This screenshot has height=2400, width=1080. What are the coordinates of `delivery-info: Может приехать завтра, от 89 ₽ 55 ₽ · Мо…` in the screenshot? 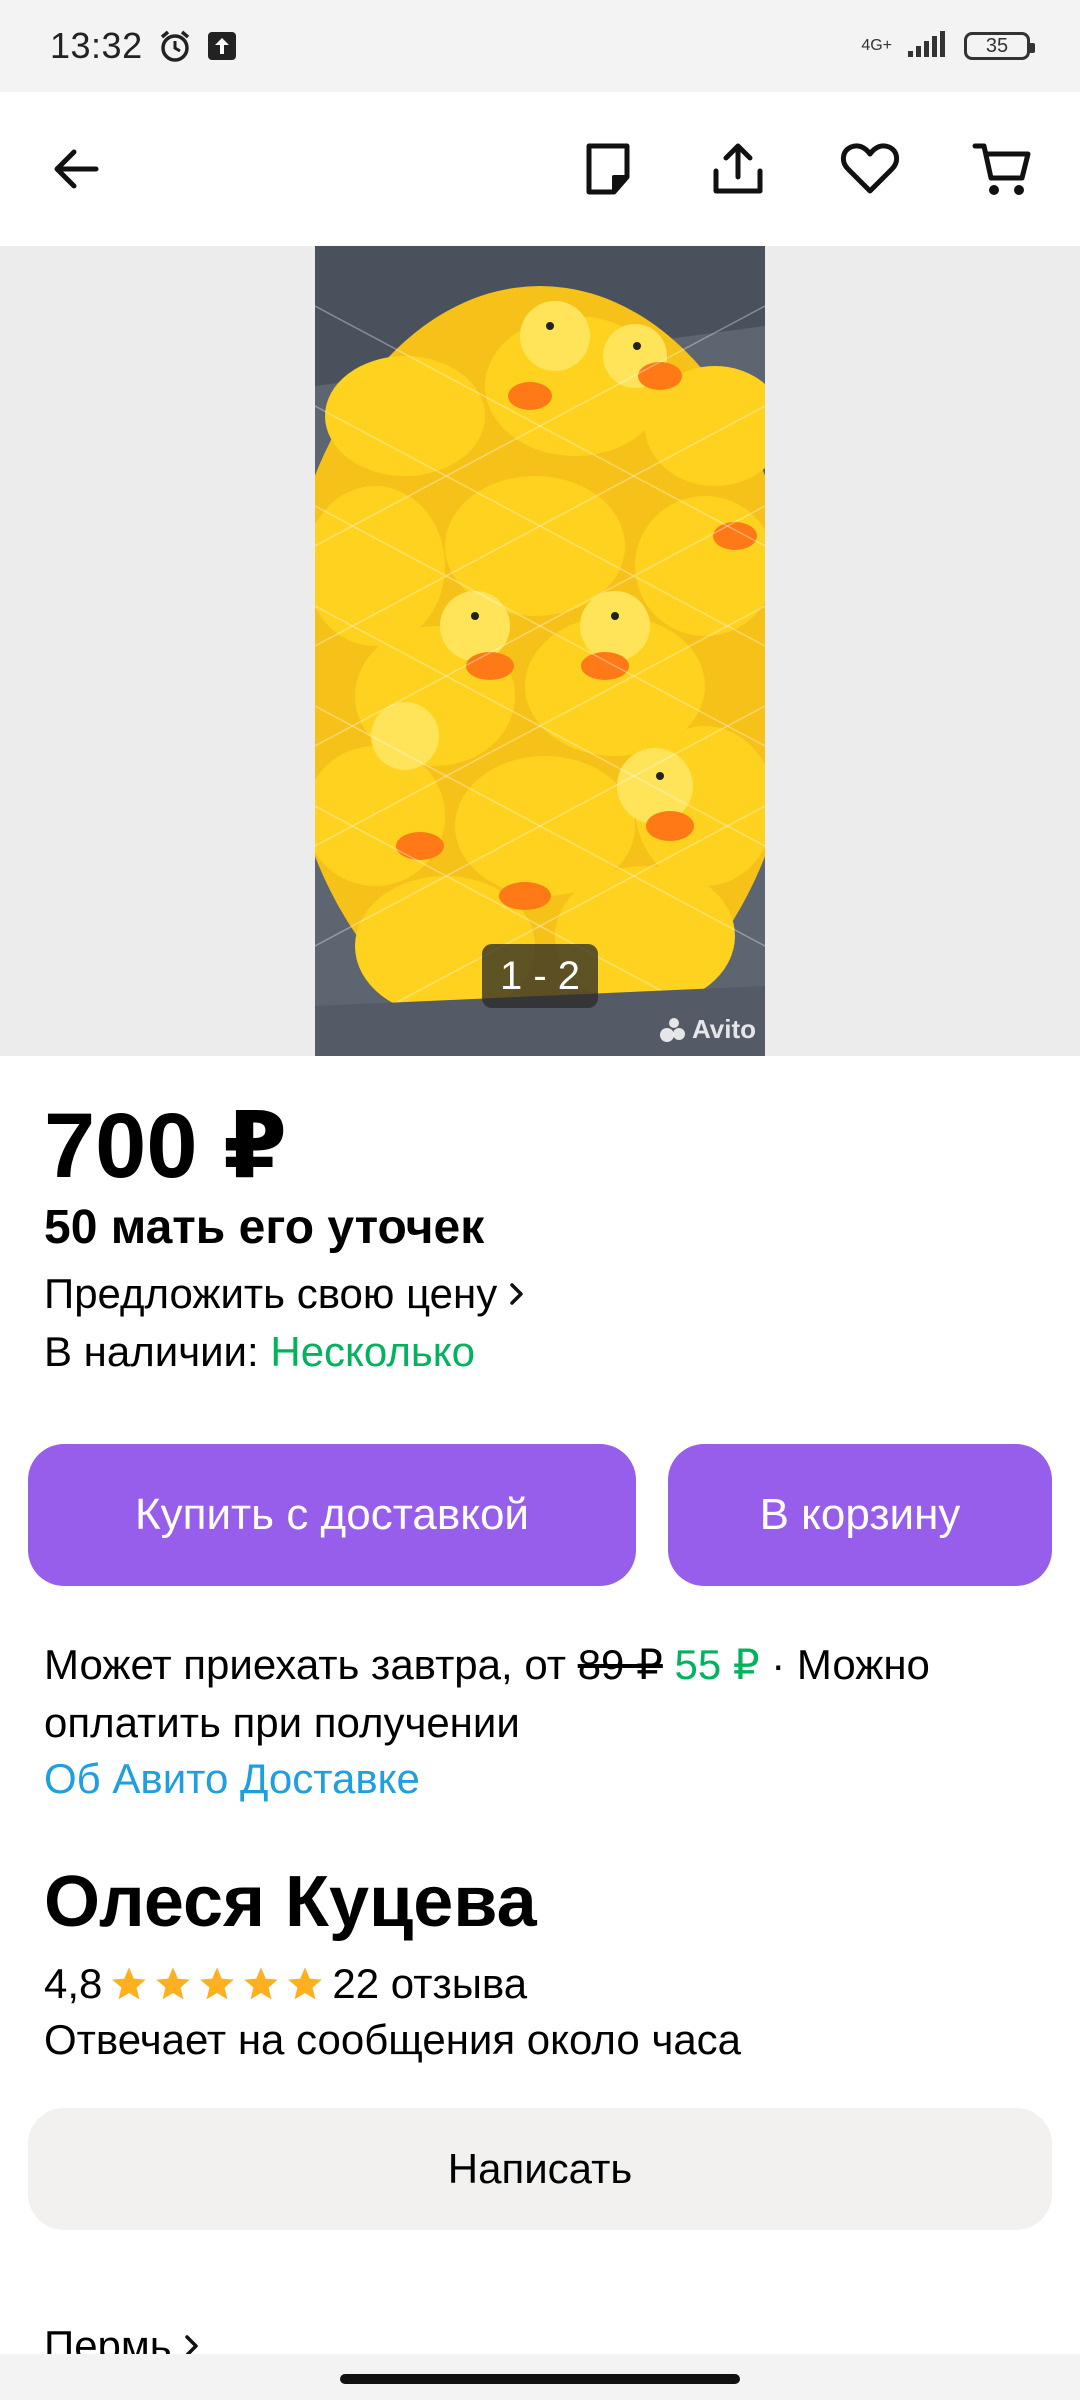 It's located at (544, 1694).